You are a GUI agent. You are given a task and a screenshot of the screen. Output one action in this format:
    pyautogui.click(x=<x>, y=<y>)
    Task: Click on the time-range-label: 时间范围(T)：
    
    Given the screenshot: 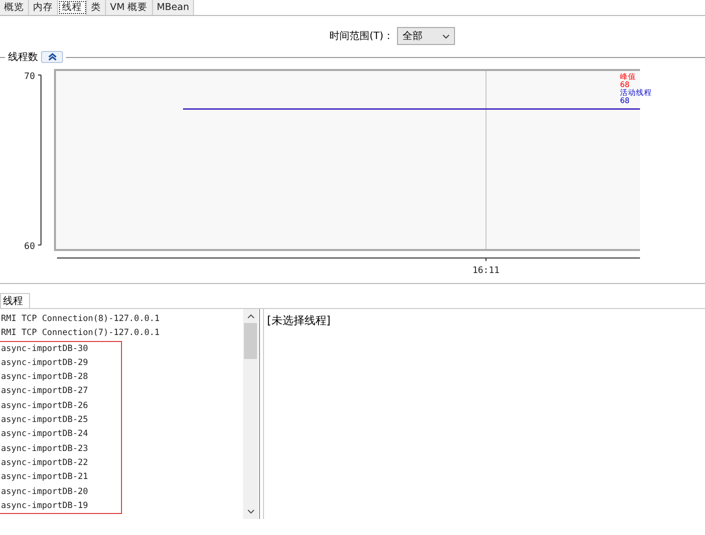 What is the action you would take?
    pyautogui.click(x=362, y=36)
    